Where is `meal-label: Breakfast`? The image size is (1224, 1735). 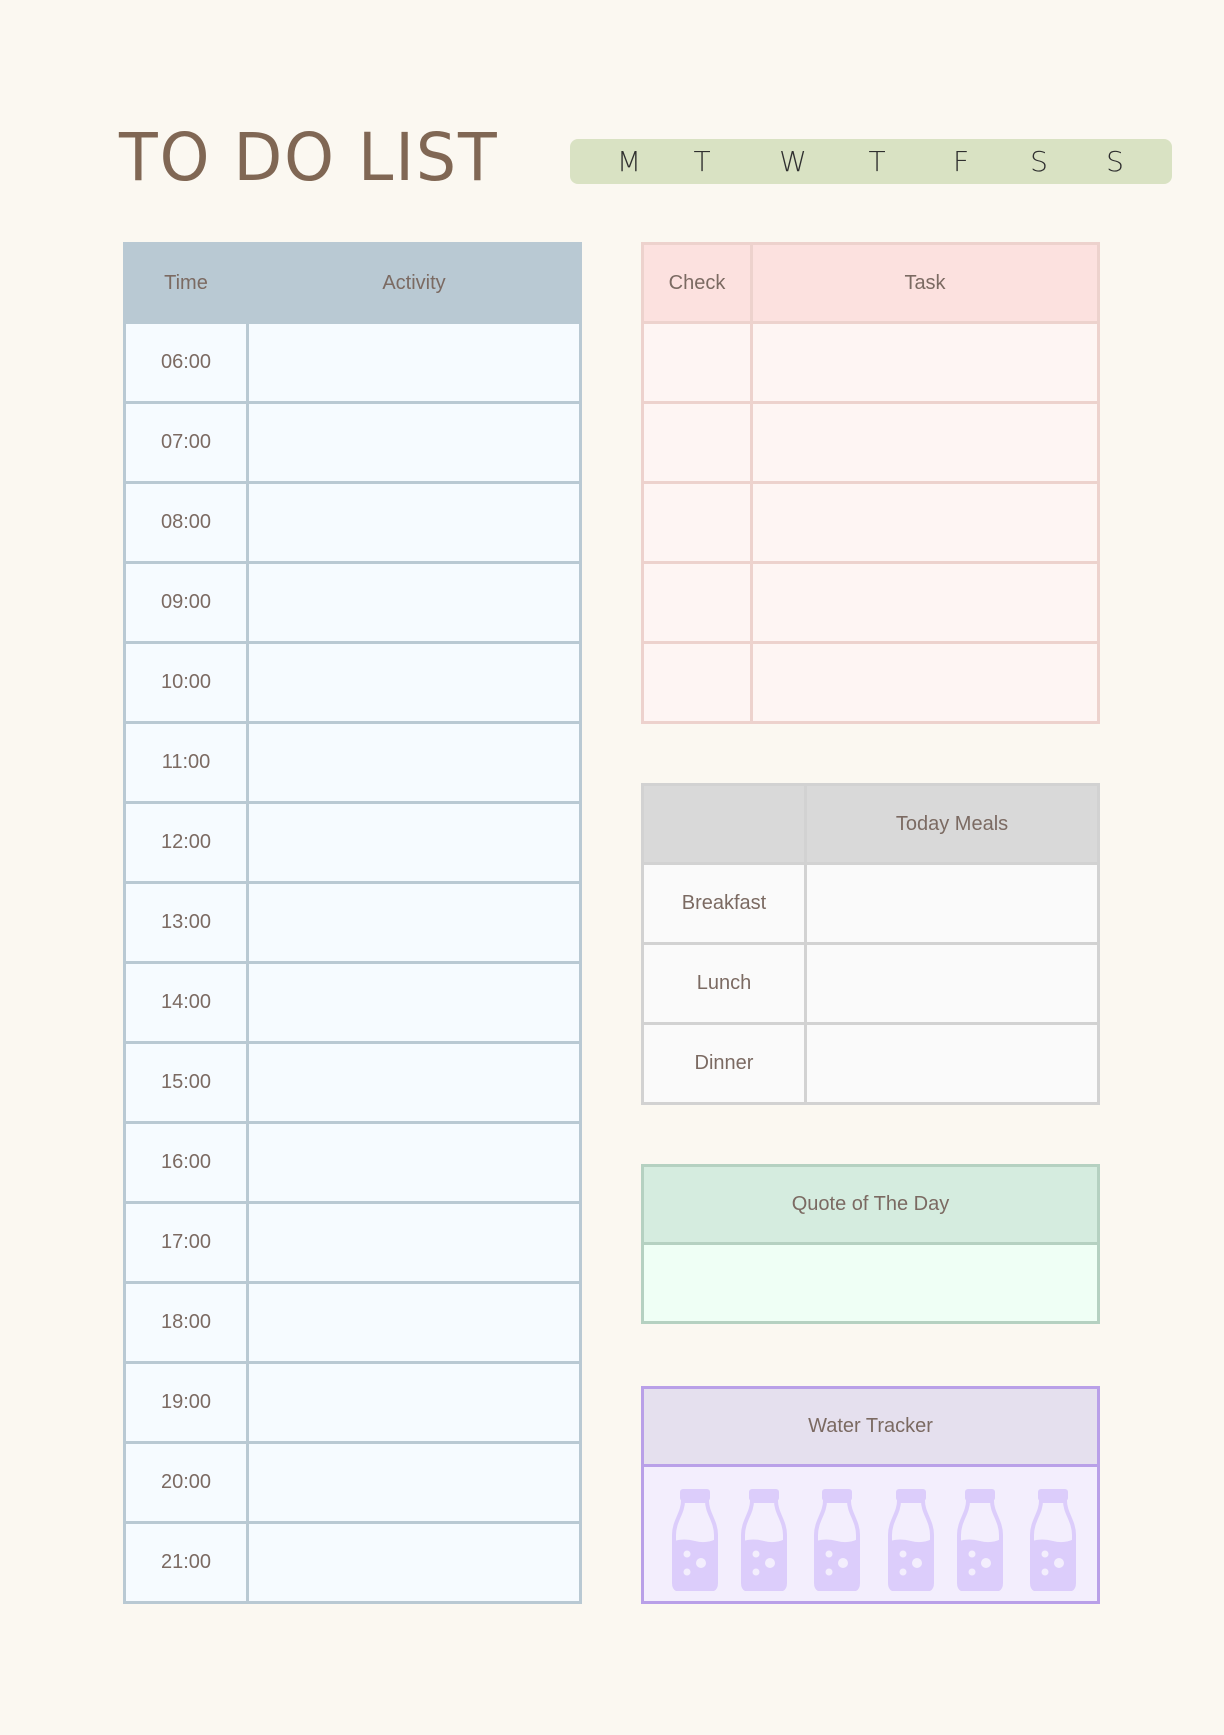
meal-label: Breakfast is located at coordinates (724, 903).